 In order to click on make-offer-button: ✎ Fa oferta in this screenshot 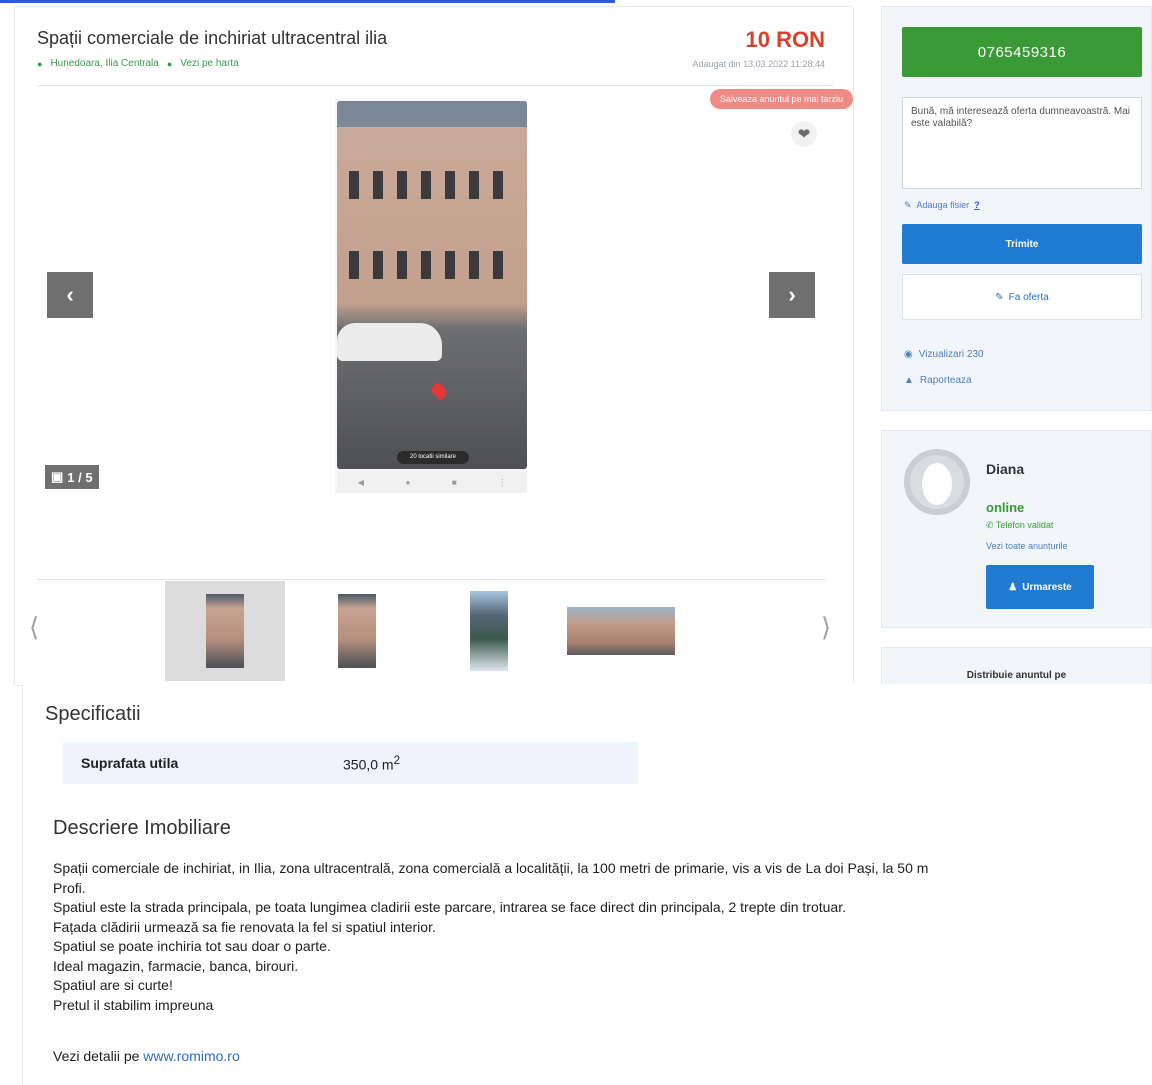, I will do `click(1022, 297)`.